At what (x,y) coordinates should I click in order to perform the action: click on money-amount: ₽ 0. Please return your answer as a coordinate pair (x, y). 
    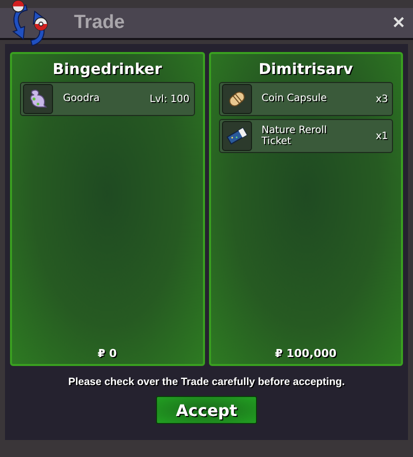
    Looking at the image, I should click on (107, 353).